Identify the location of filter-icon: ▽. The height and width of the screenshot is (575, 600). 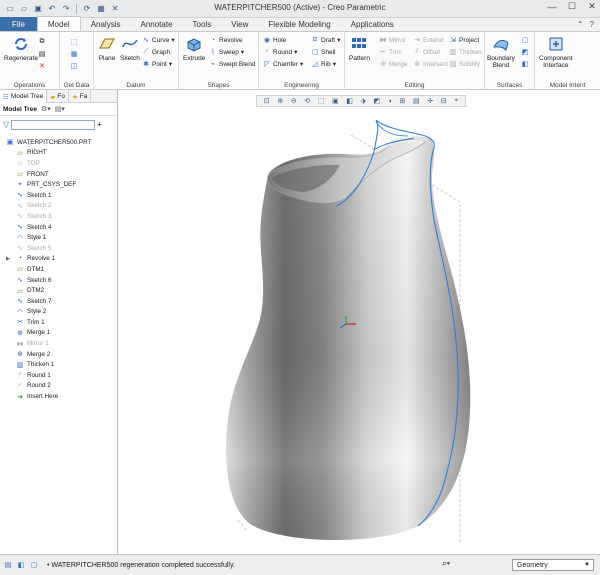
(6, 124).